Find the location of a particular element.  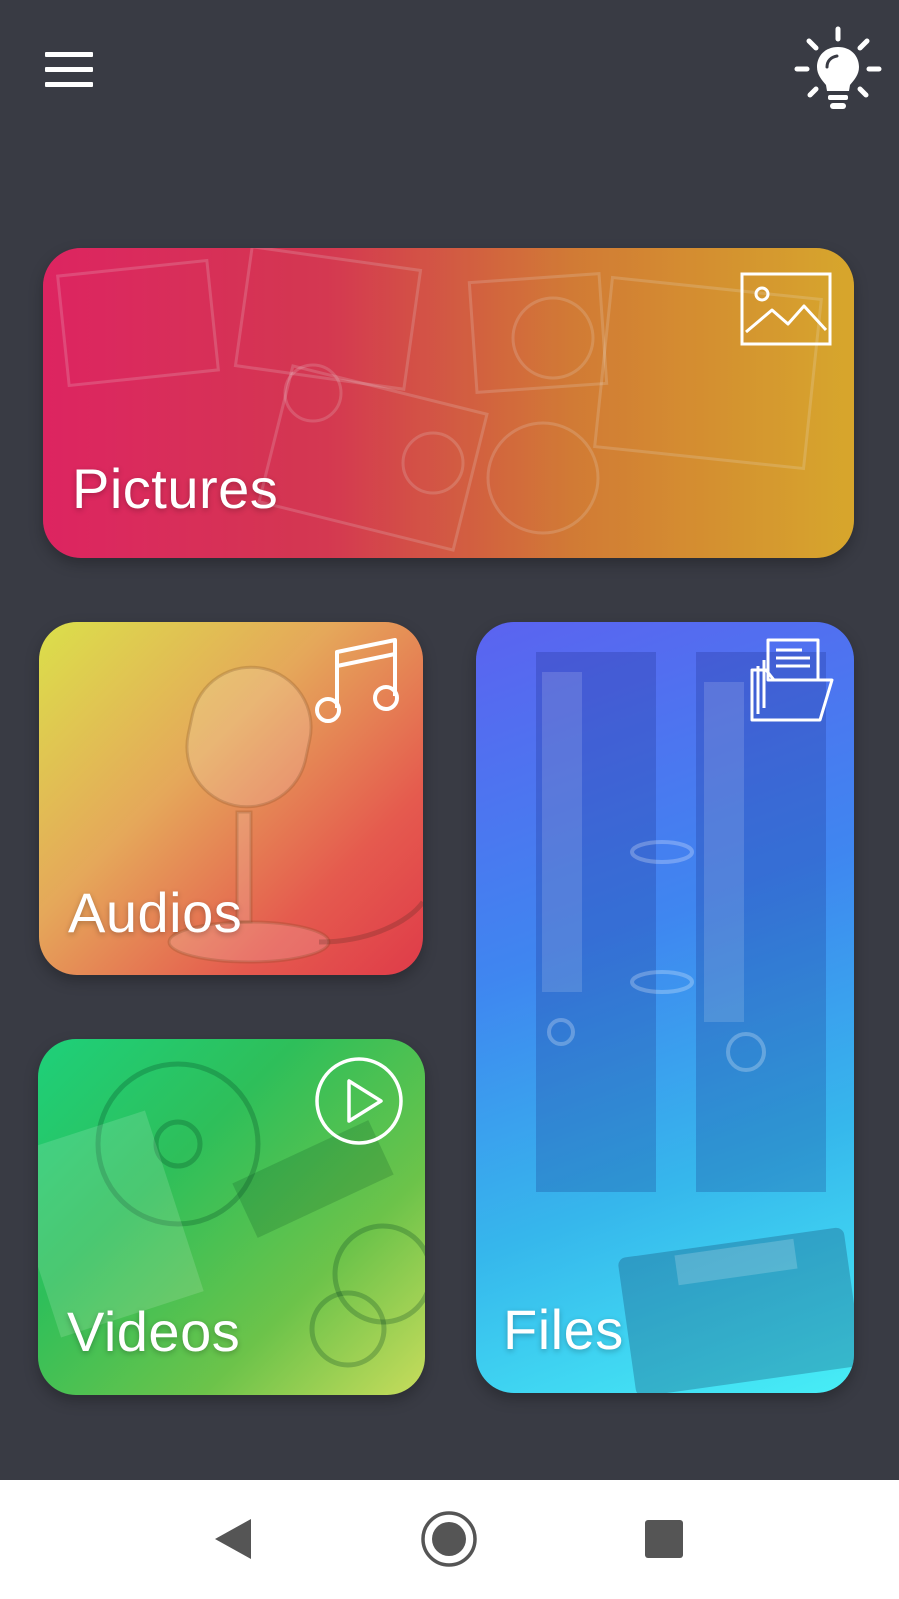

back-button is located at coordinates (233, 1539).